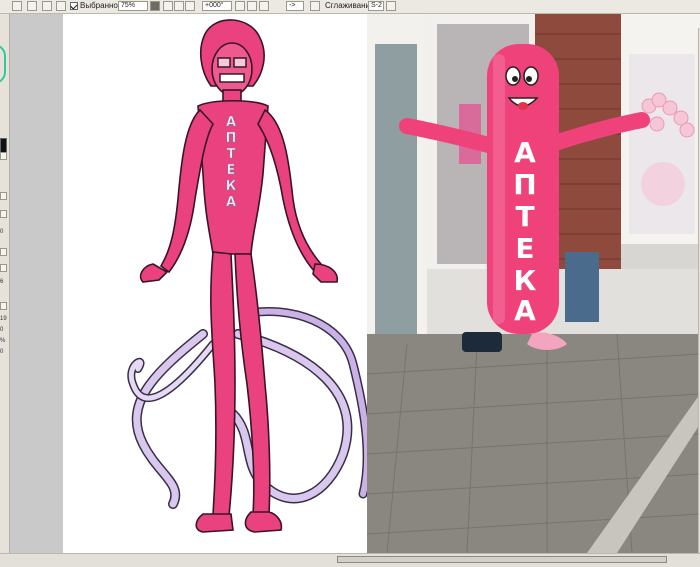 The width and height of the screenshot is (700, 567). Describe the element at coordinates (264, 6) in the screenshot. I see `rotate-reset-icon` at that location.